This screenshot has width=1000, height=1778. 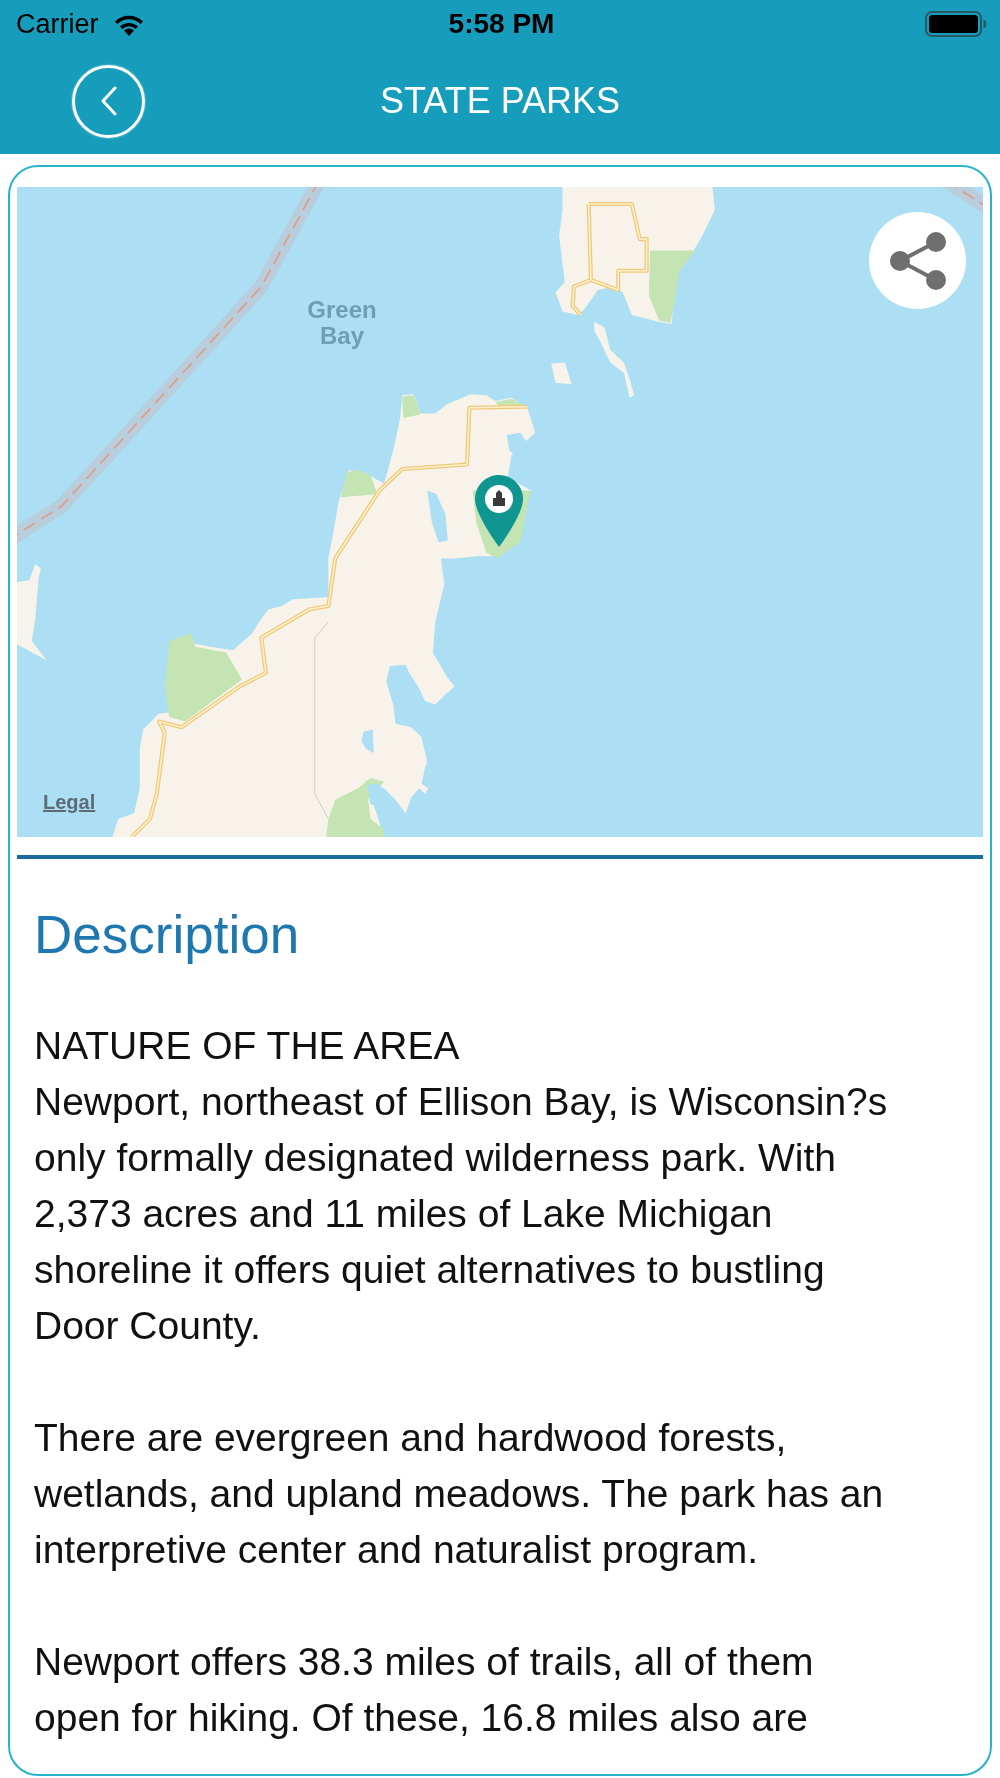 What do you see at coordinates (956, 24) in the screenshot?
I see `battery-icon` at bounding box center [956, 24].